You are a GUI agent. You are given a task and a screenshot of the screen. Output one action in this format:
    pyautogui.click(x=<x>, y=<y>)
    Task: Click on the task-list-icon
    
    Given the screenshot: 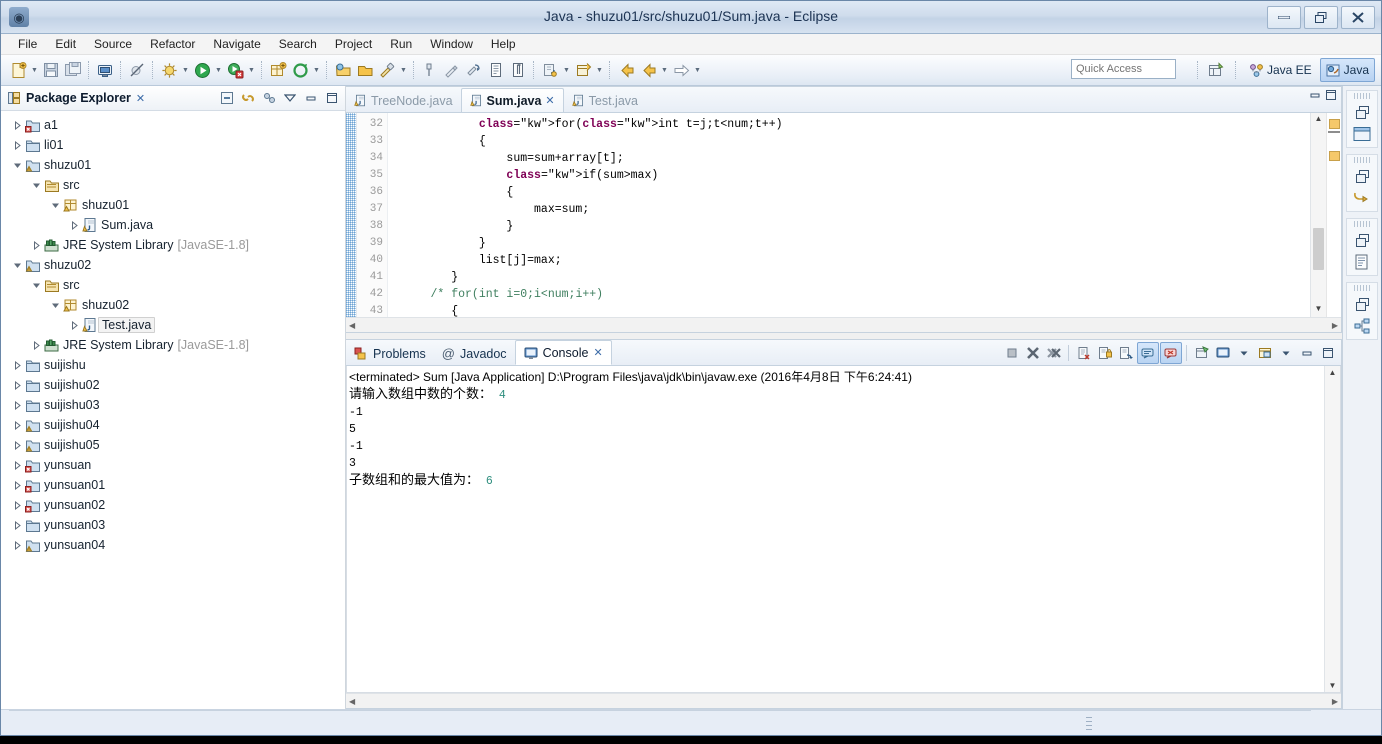 What is the action you would take?
    pyautogui.click(x=1362, y=262)
    